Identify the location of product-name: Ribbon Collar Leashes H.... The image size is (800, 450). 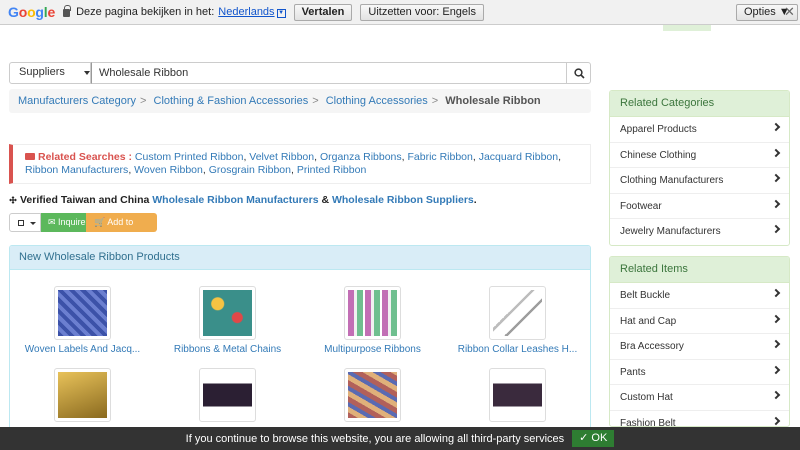
(517, 349).